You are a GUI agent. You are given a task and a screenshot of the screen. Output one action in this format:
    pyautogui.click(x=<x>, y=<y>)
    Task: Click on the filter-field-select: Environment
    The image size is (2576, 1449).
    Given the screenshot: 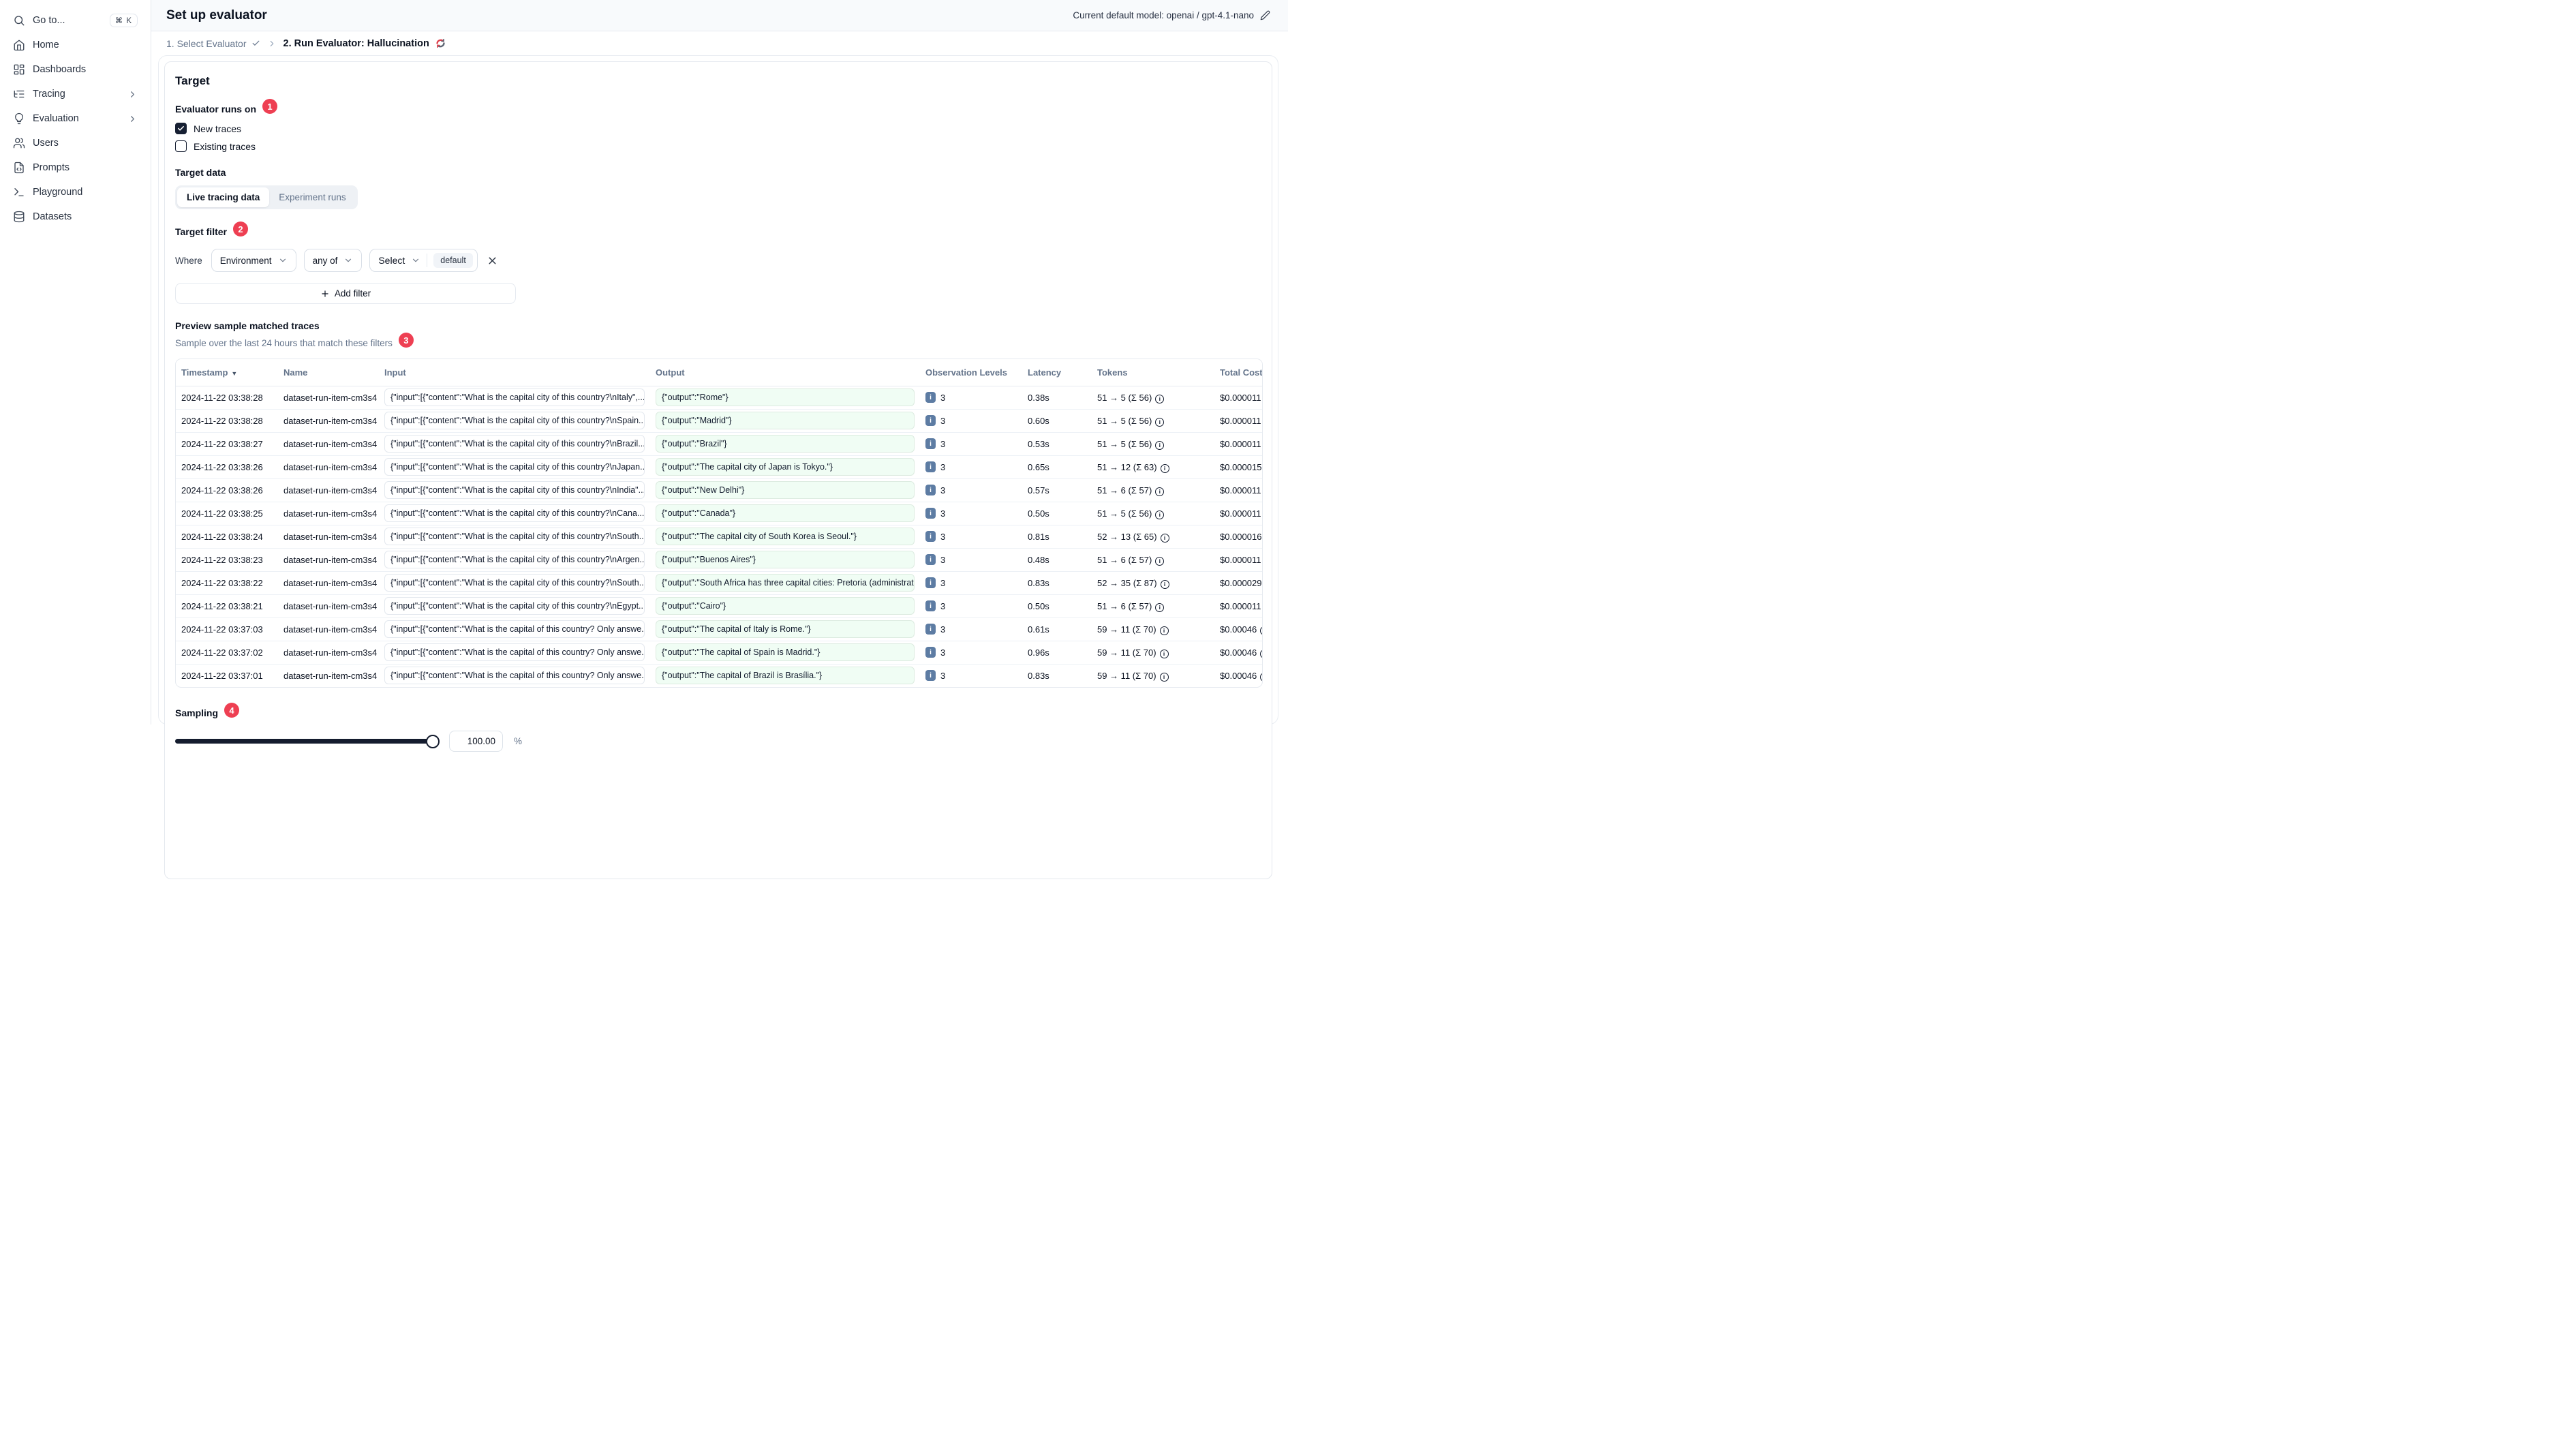 What is the action you would take?
    pyautogui.click(x=253, y=260)
    